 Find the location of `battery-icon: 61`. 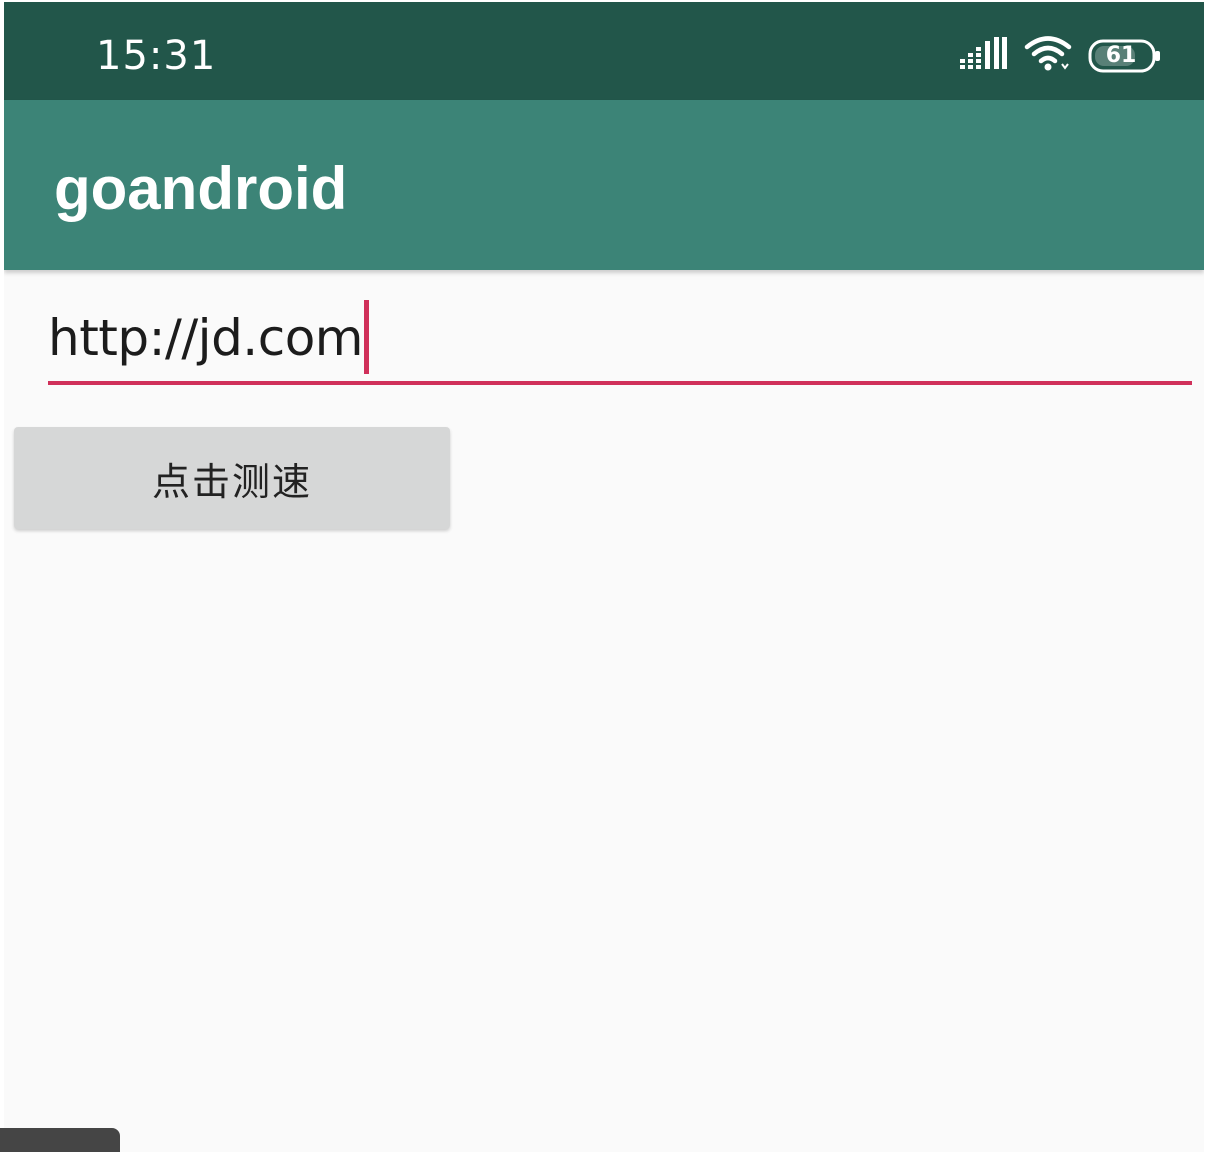

battery-icon: 61 is located at coordinates (1125, 56).